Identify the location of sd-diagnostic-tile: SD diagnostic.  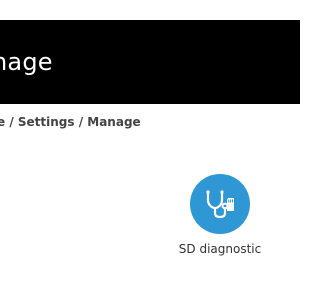
(220, 219).